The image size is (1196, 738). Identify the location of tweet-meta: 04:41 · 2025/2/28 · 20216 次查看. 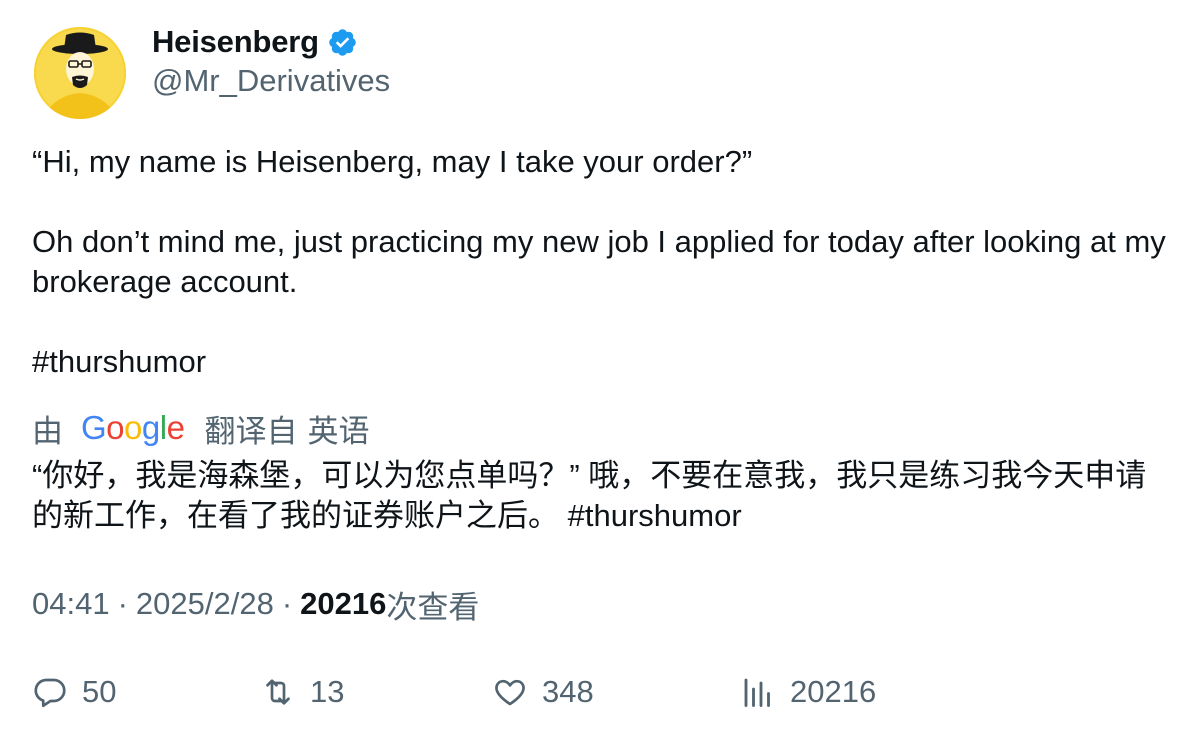
(256, 604).